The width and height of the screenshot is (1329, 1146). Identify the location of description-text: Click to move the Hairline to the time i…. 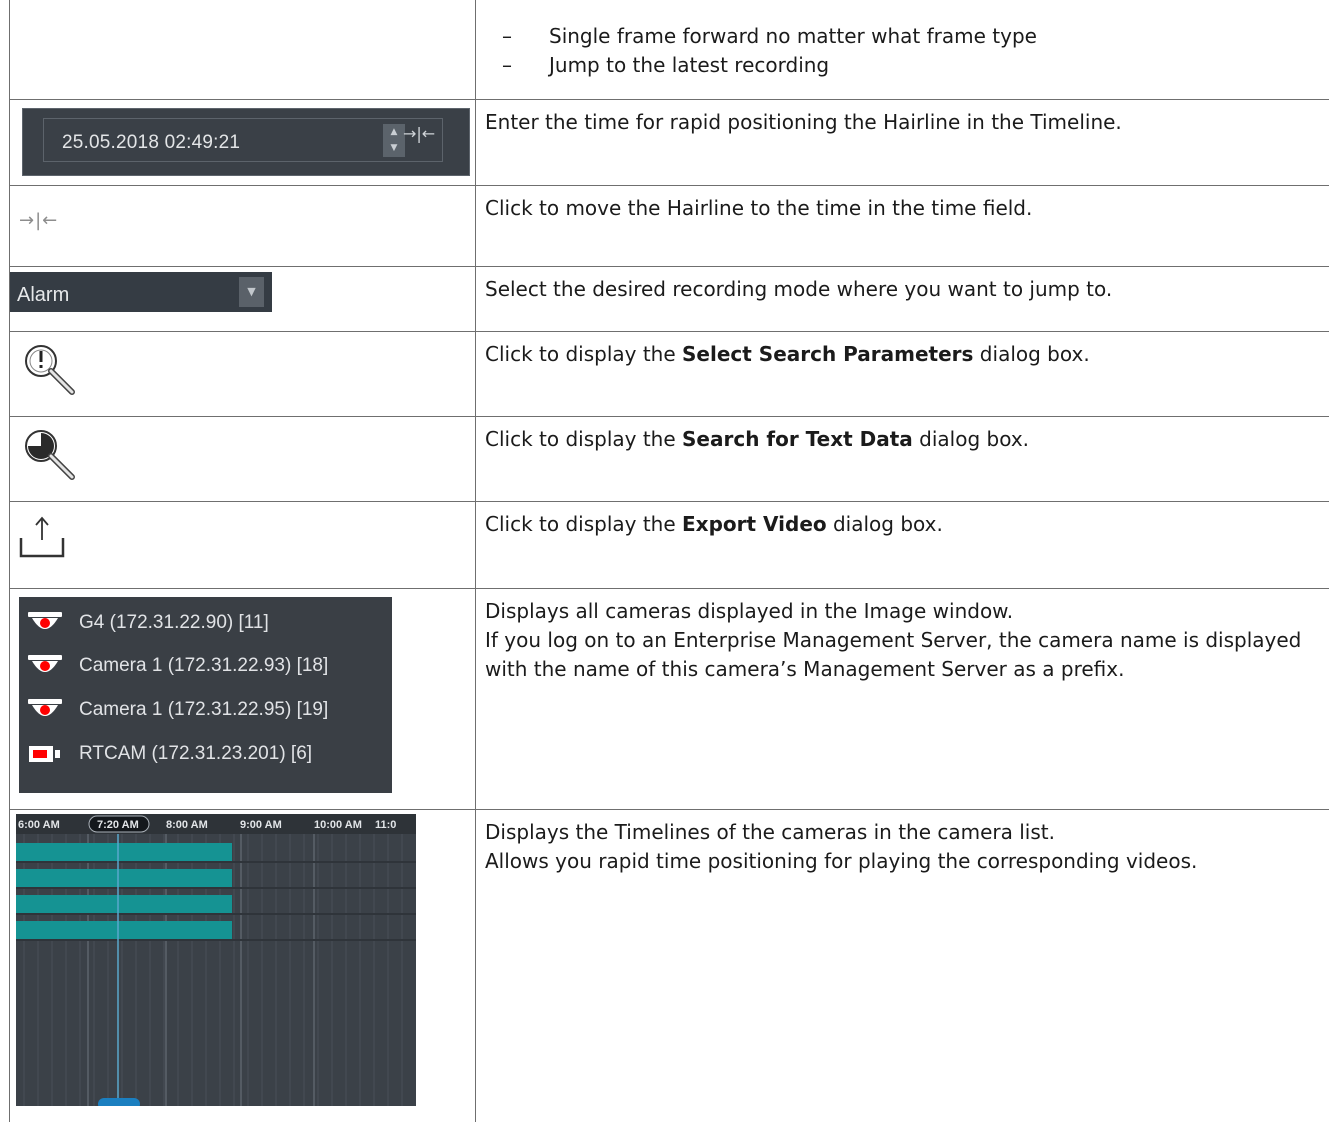
(759, 207).